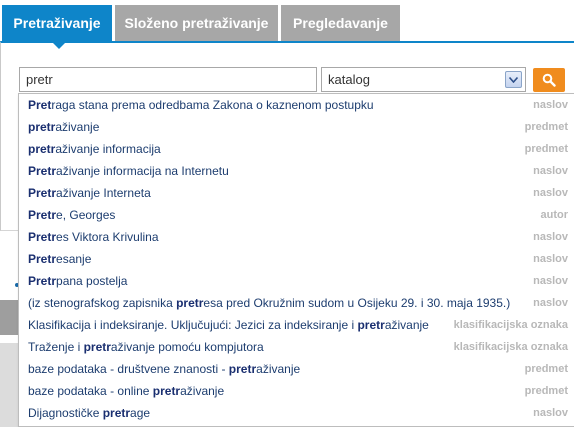  I want to click on suggestion-prefix: baze podataka - online, so click(90, 391).